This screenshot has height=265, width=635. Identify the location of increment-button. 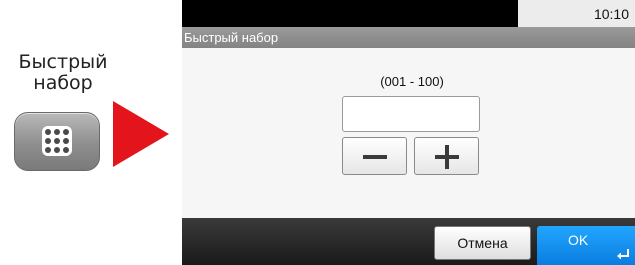
(446, 156).